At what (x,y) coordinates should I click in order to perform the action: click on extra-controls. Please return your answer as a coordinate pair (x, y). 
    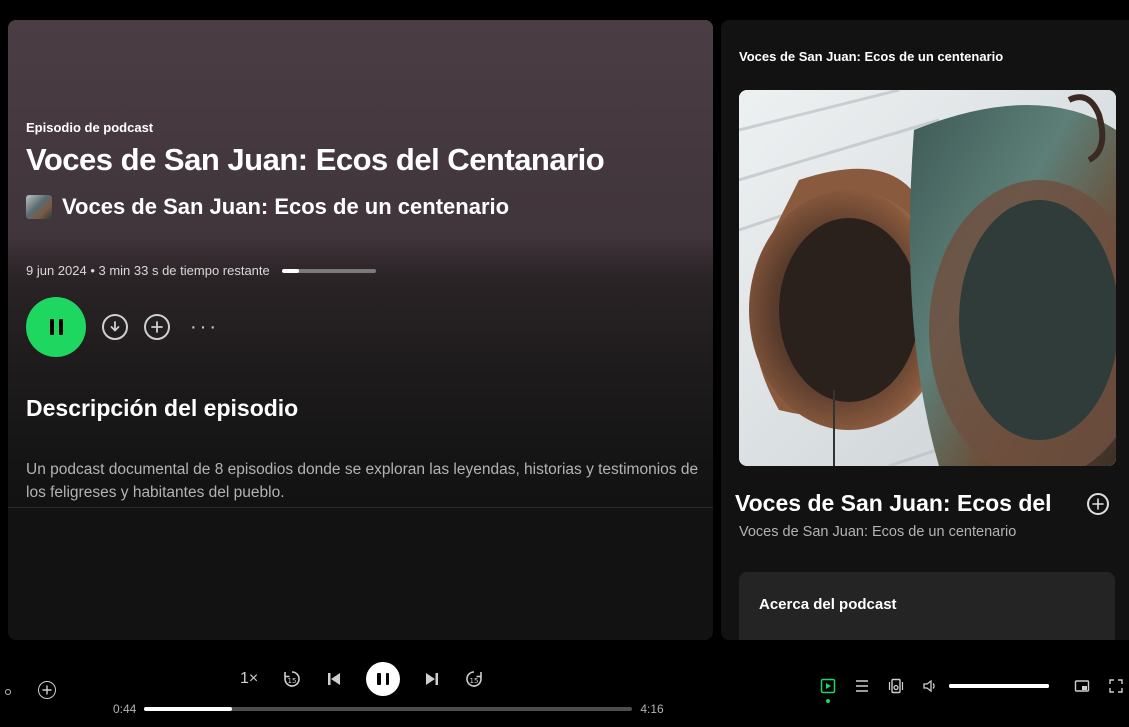
    Looking at the image, I should click on (972, 690).